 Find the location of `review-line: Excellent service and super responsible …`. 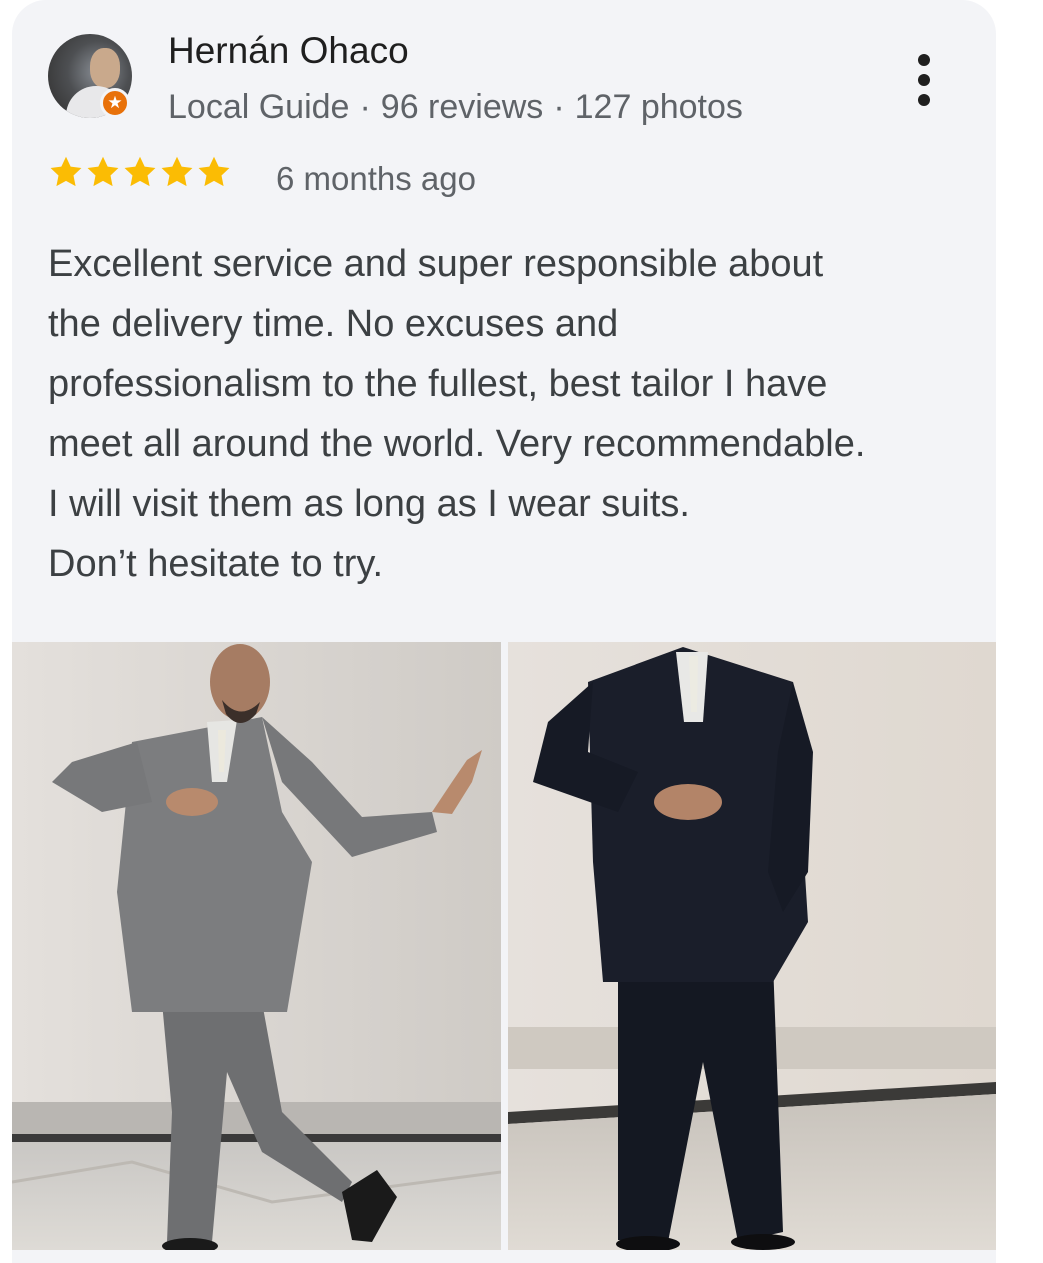

review-line: Excellent service and super responsible … is located at coordinates (436, 264).